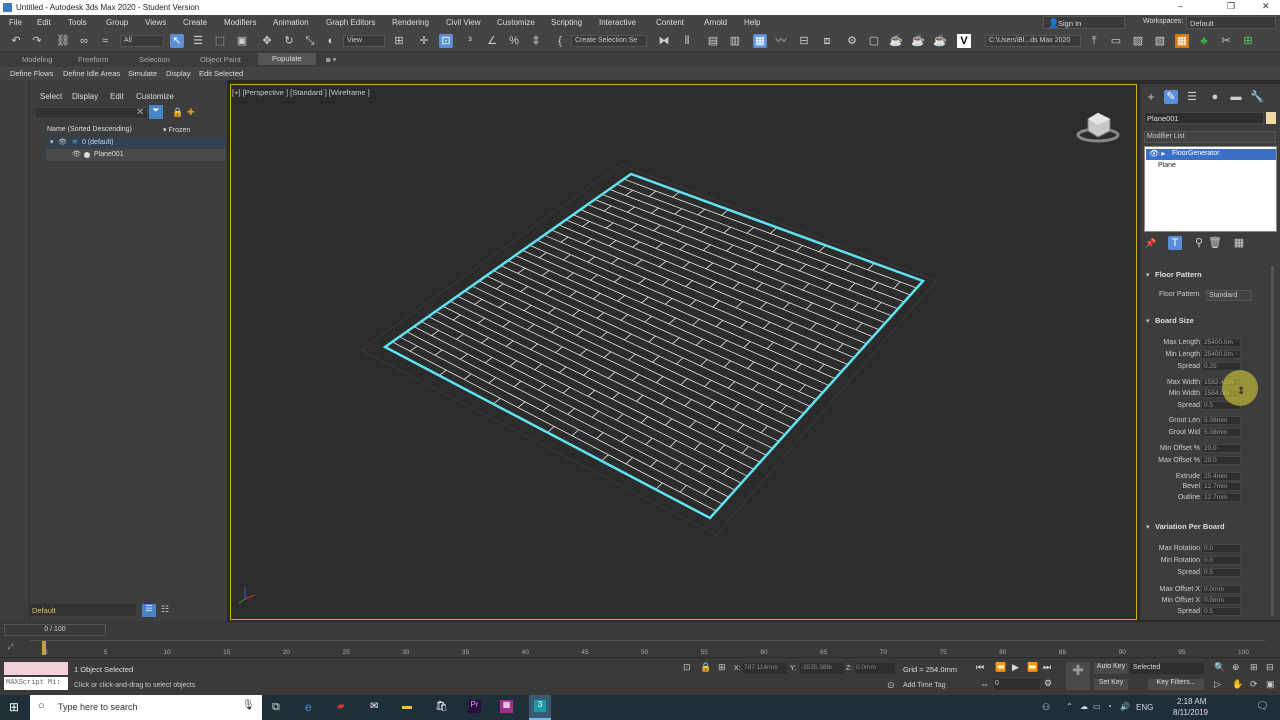  What do you see at coordinates (1270, 667) in the screenshot?
I see `zoom-extents-all-icon: ⊟` at bounding box center [1270, 667].